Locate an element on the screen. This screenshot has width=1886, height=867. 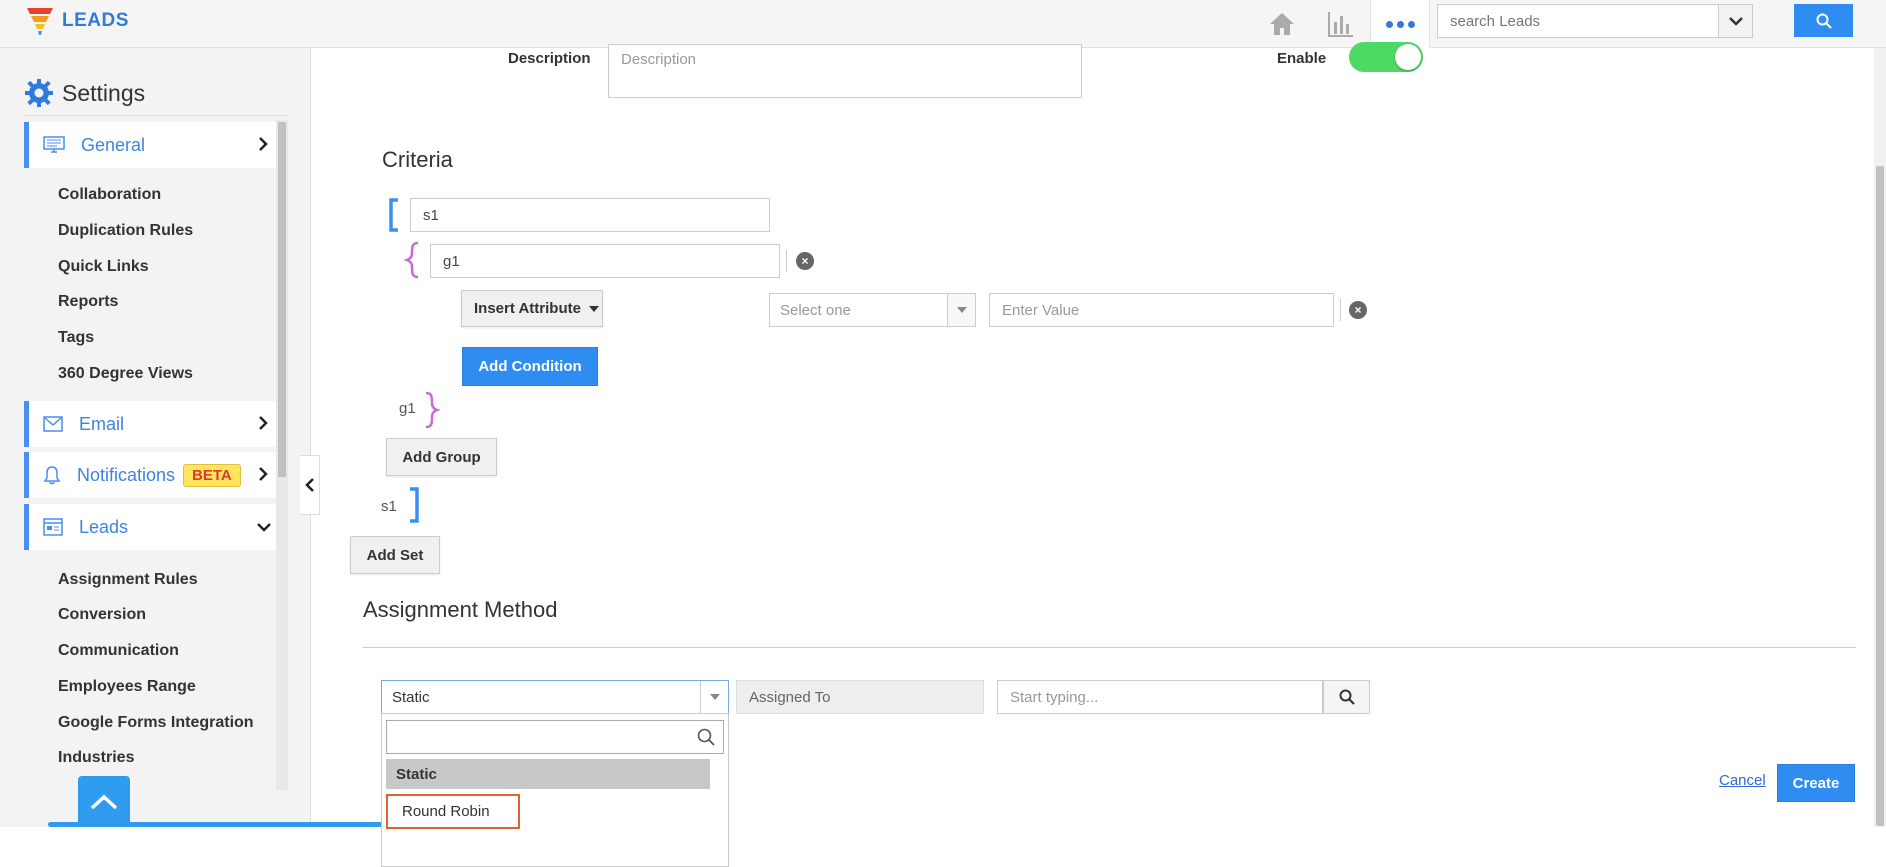
sidebar-item-google-forms-integration: Google Forms Integration is located at coordinates (156, 723).